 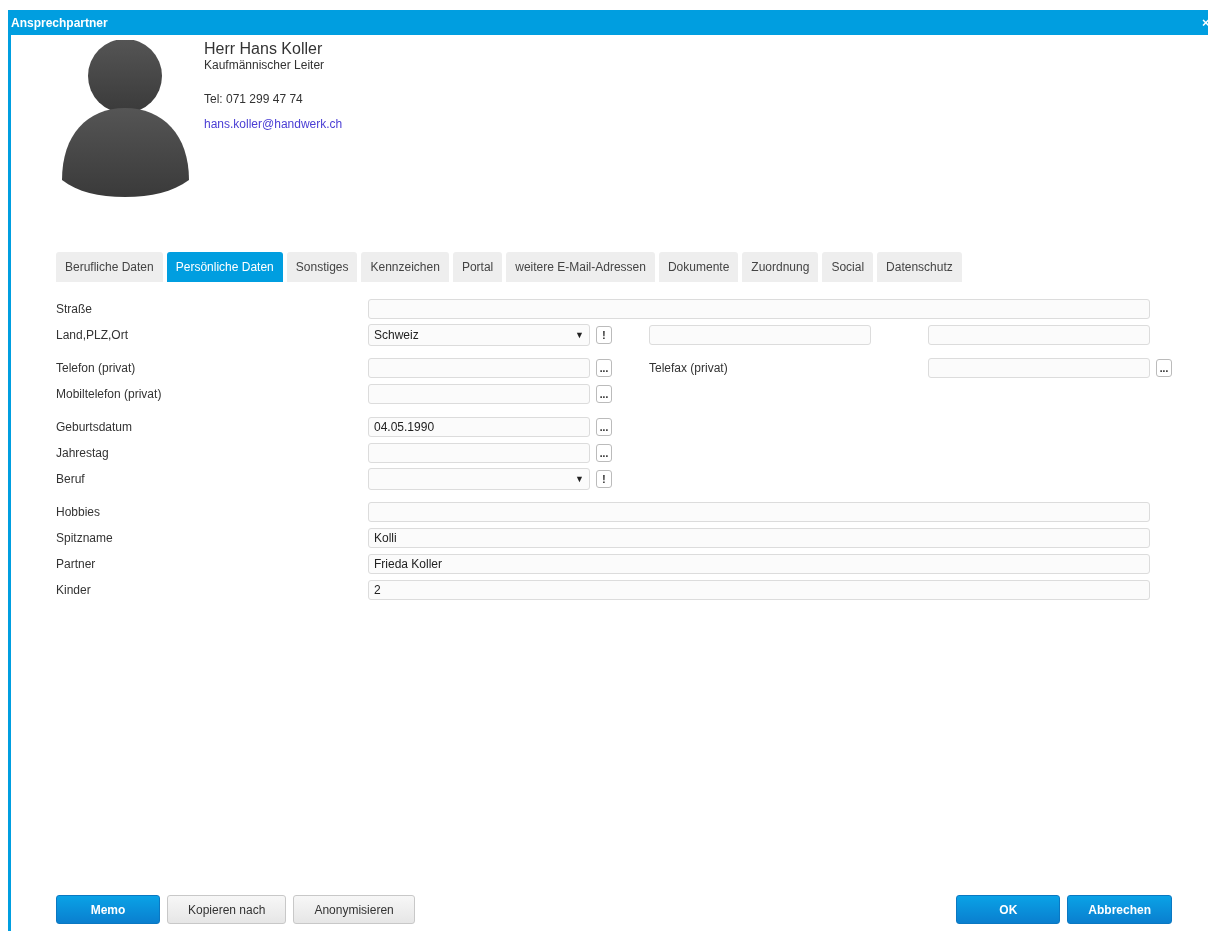 I want to click on email-link: hans.koller@handwerk.ch, so click(x=273, y=124).